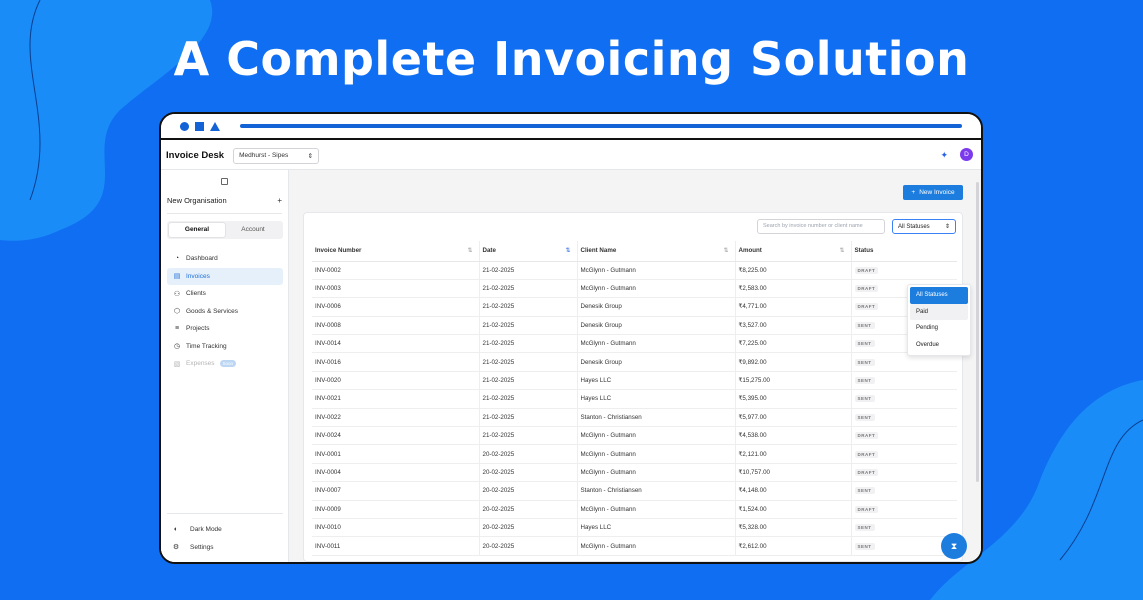  What do you see at coordinates (225, 312) in the screenshot?
I see `sidebar-item-goods-services: ⬡ Goods & Services` at bounding box center [225, 312].